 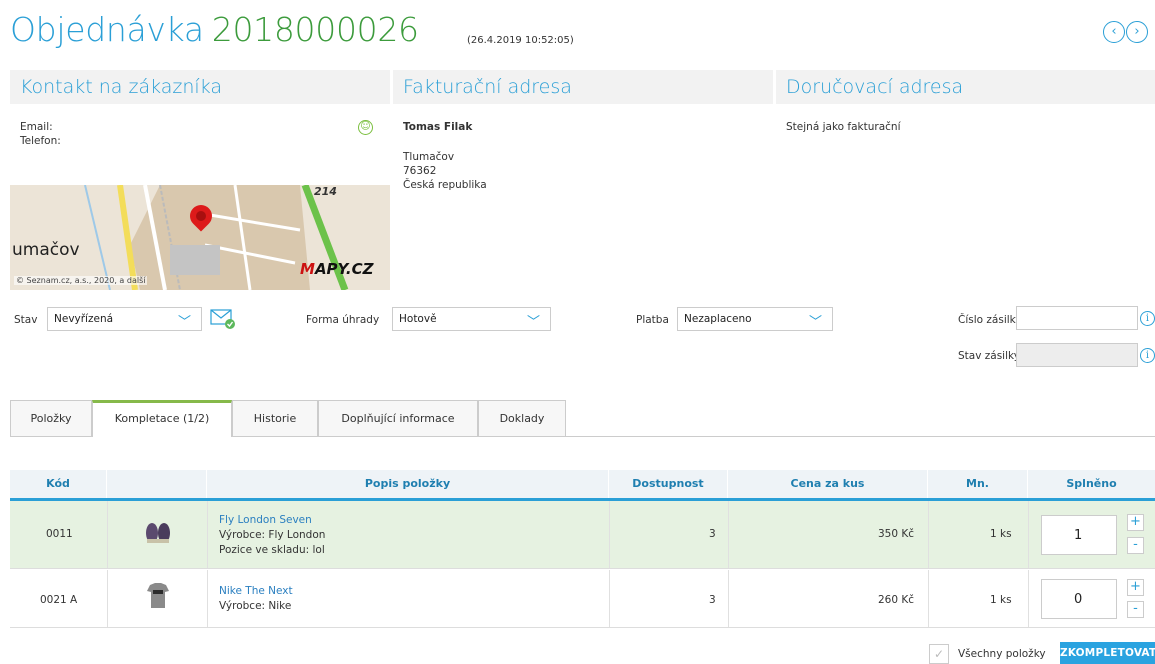 What do you see at coordinates (325, 191) in the screenshot?
I see `map-road-number: 214` at bounding box center [325, 191].